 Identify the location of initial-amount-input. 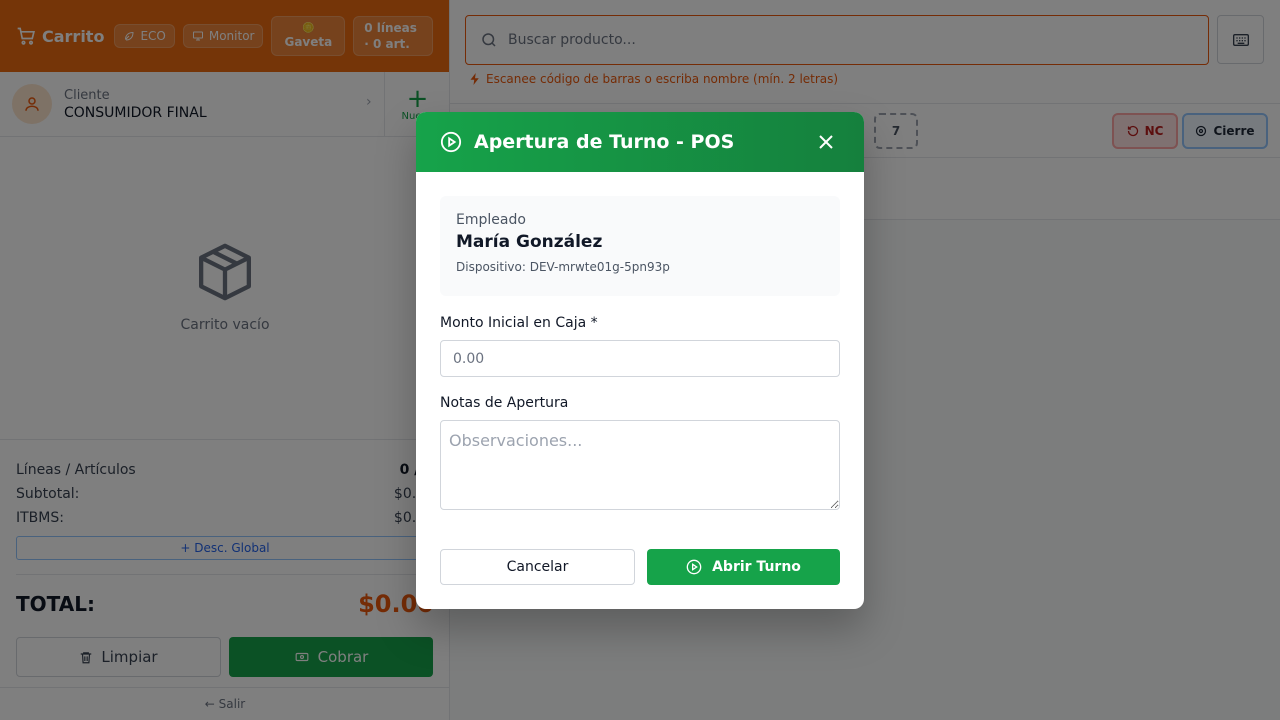
(640, 358).